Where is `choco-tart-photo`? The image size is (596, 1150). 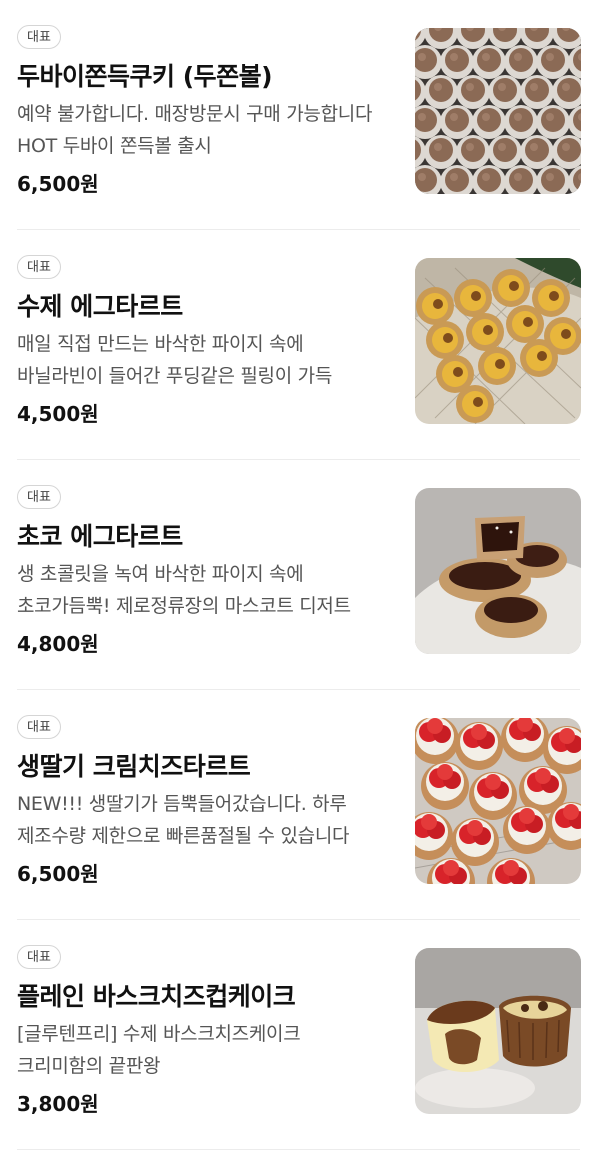
choco-tart-photo is located at coordinates (498, 571).